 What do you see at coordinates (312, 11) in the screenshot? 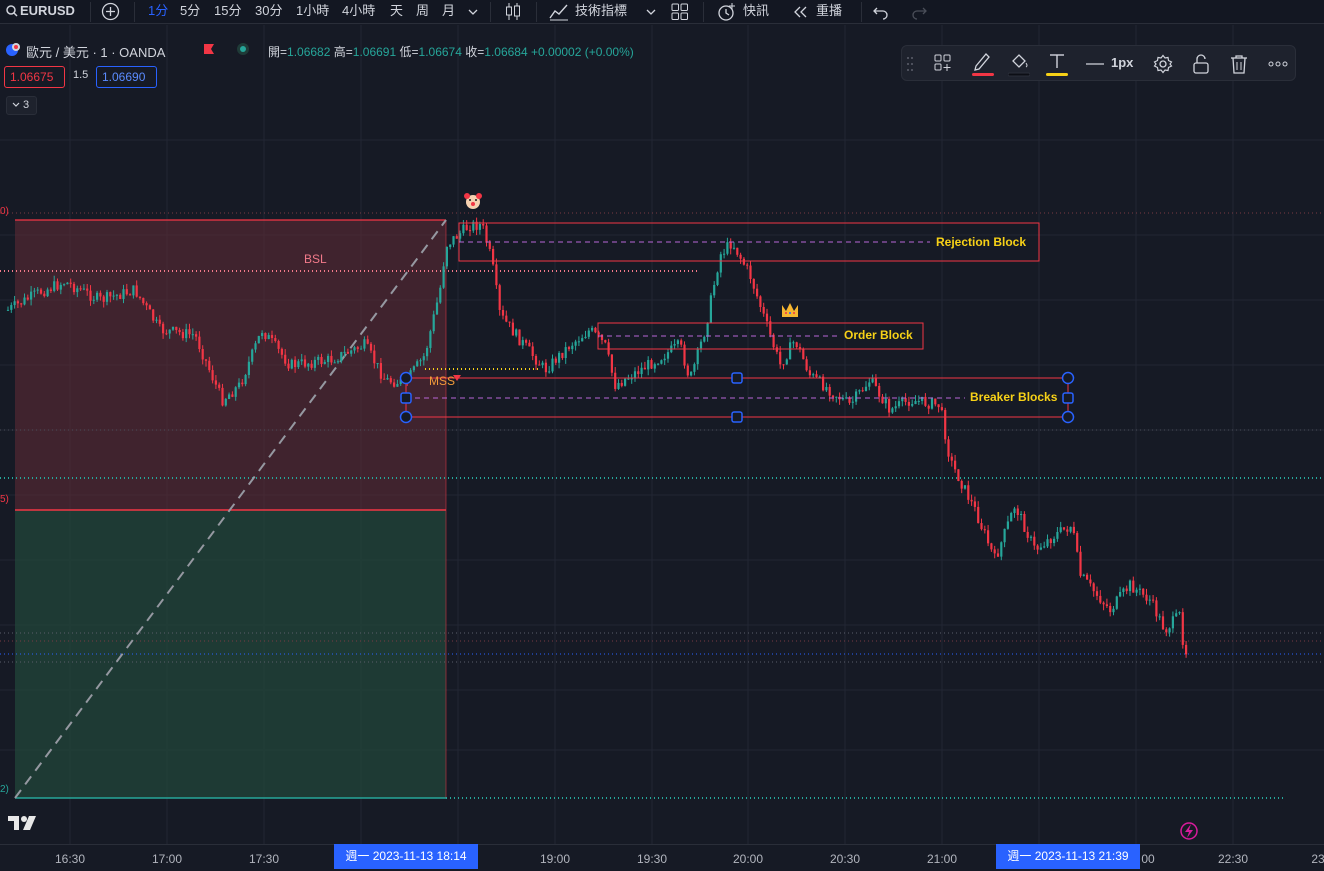
I see `interval-1h: 1小時` at bounding box center [312, 11].